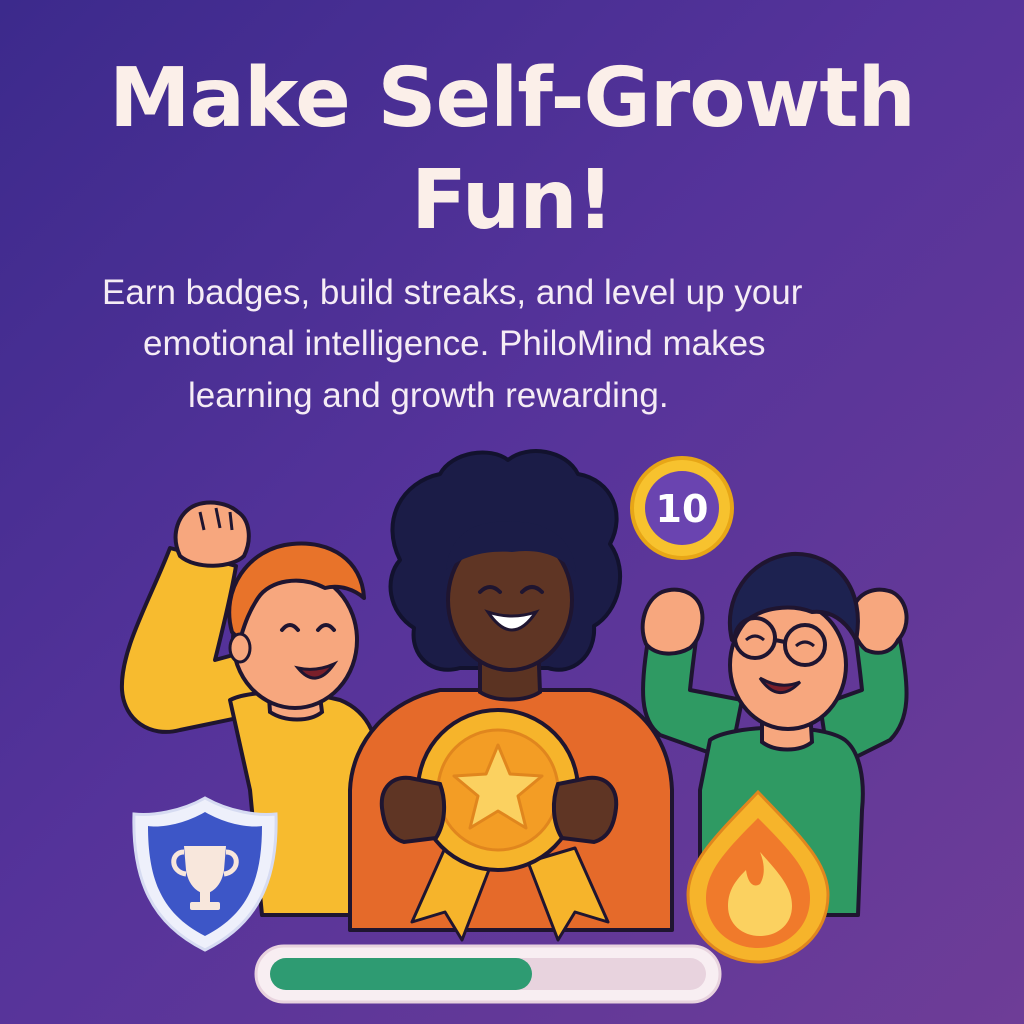  What do you see at coordinates (401, 974) in the screenshot?
I see `progress-fill` at bounding box center [401, 974].